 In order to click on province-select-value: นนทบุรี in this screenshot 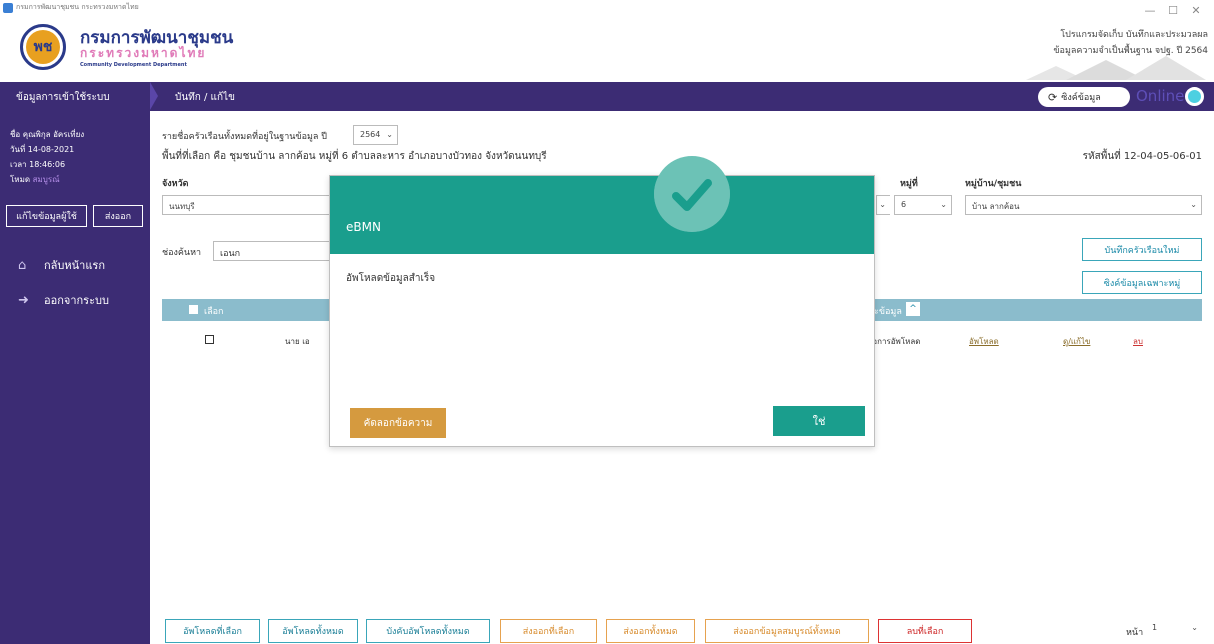, I will do `click(182, 206)`.